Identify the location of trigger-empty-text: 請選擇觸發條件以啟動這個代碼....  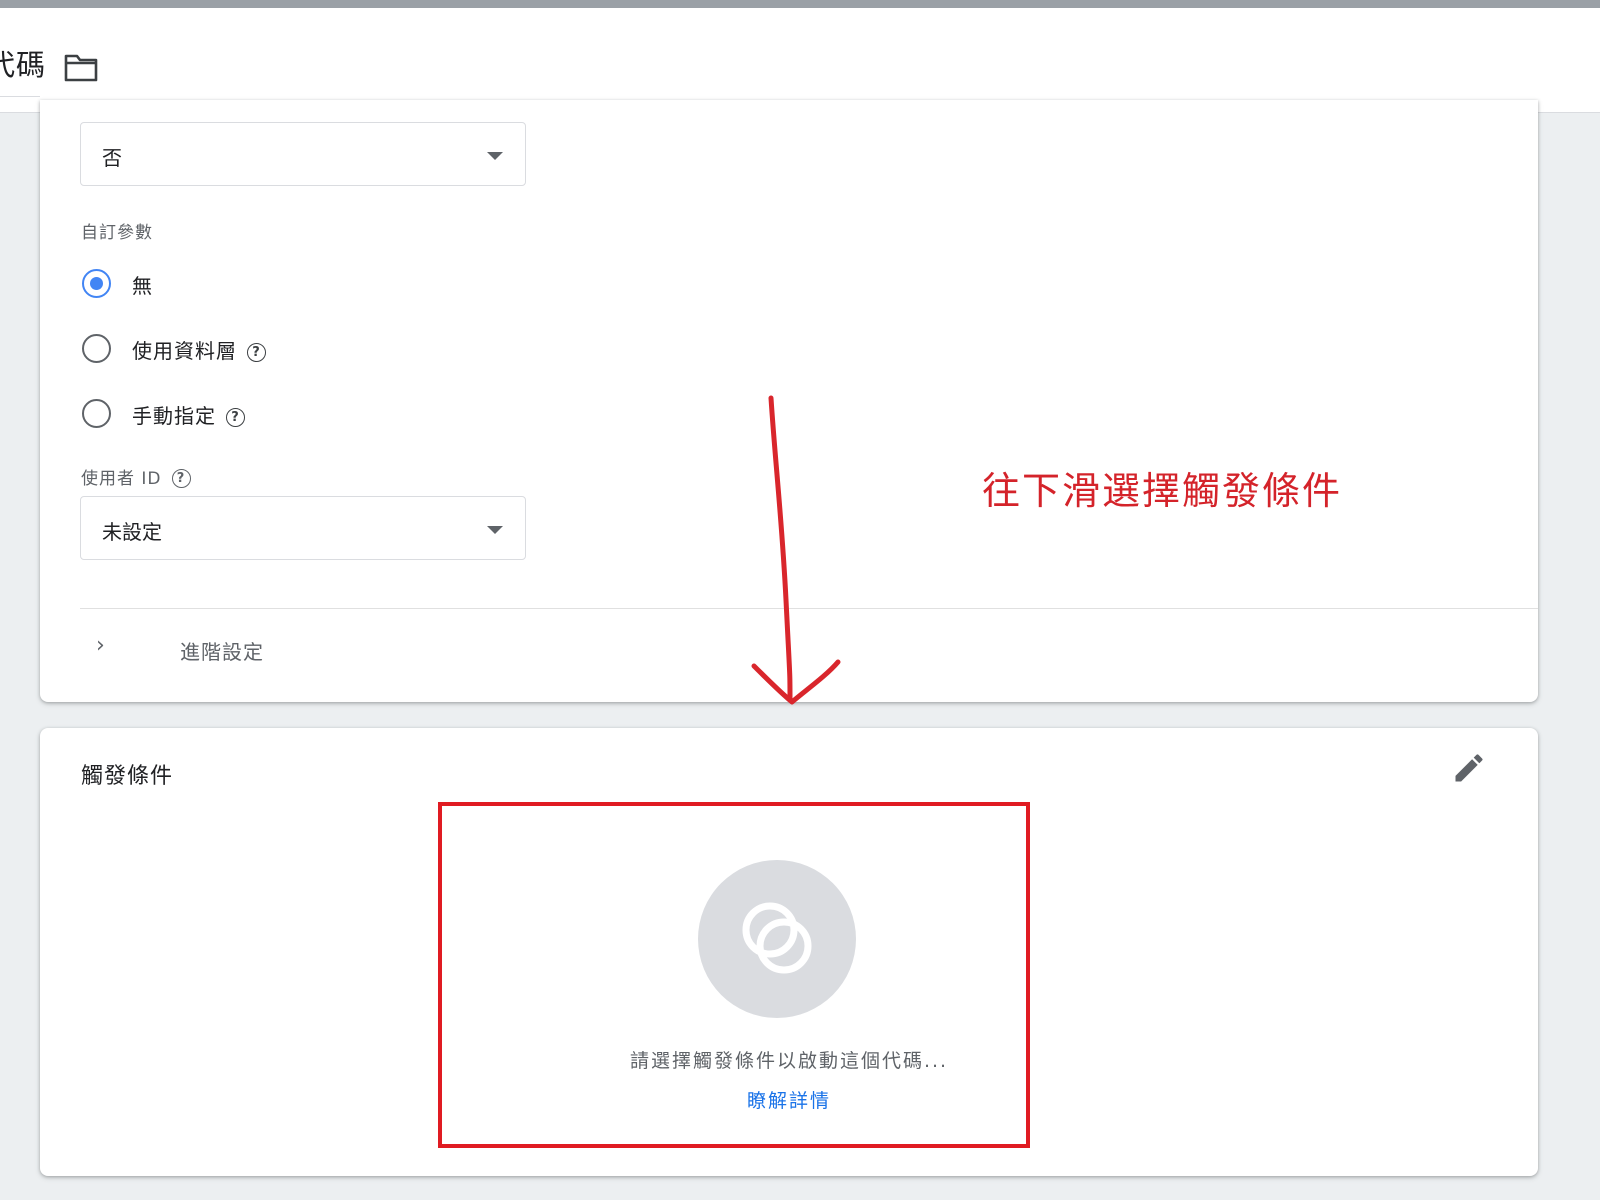
(789, 1061).